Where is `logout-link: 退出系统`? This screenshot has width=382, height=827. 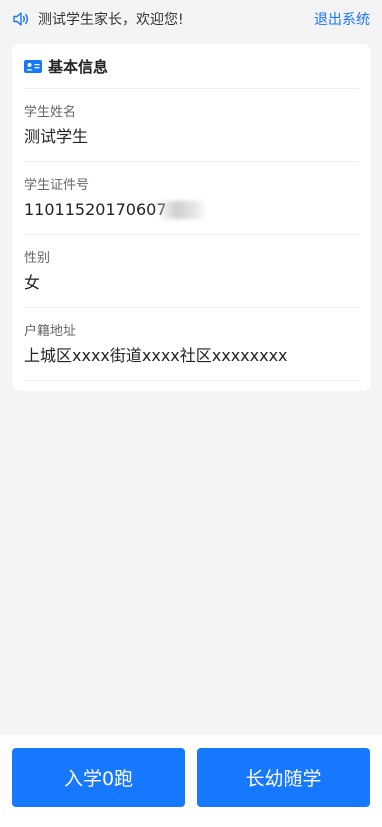
logout-link: 退出系统 is located at coordinates (342, 19).